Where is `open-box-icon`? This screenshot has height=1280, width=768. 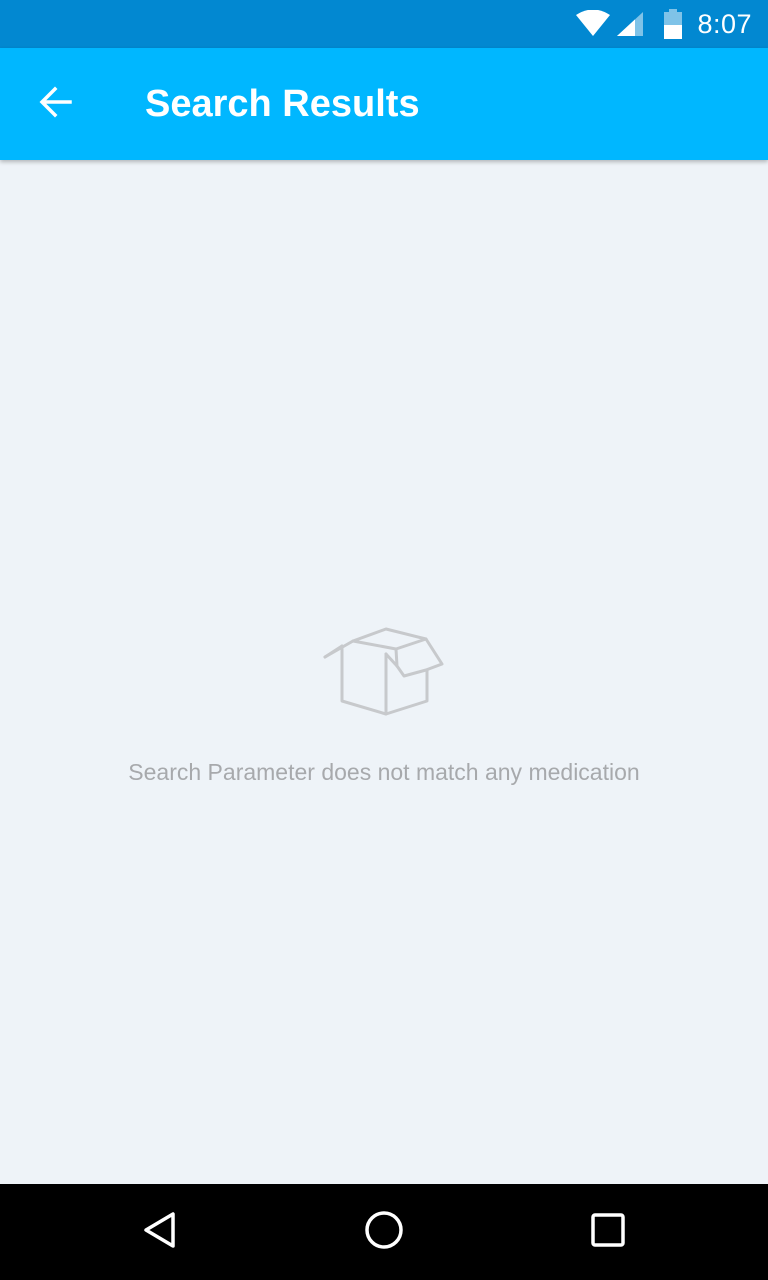 open-box-icon is located at coordinates (384, 670).